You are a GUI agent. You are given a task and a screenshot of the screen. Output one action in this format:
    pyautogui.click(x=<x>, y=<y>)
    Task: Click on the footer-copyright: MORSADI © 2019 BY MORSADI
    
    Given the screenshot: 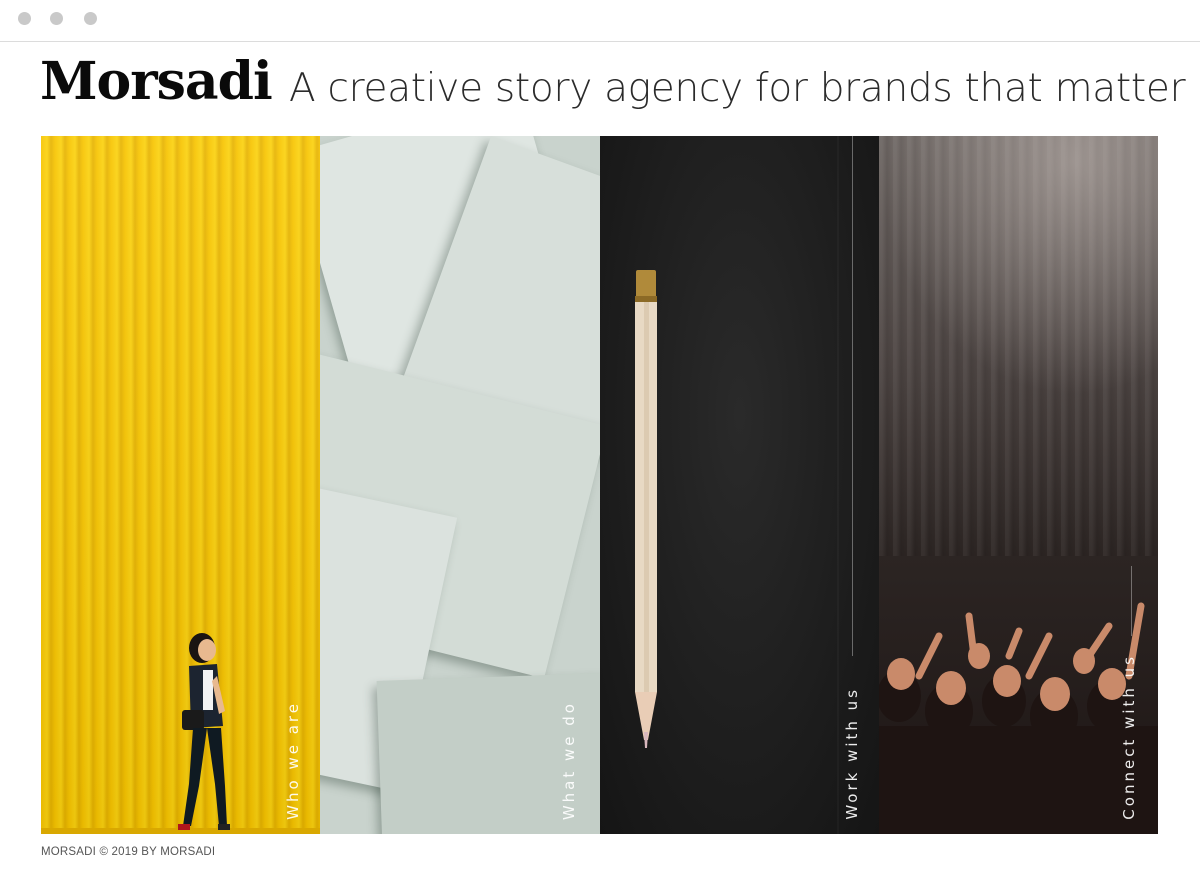 What is the action you would take?
    pyautogui.click(x=128, y=852)
    